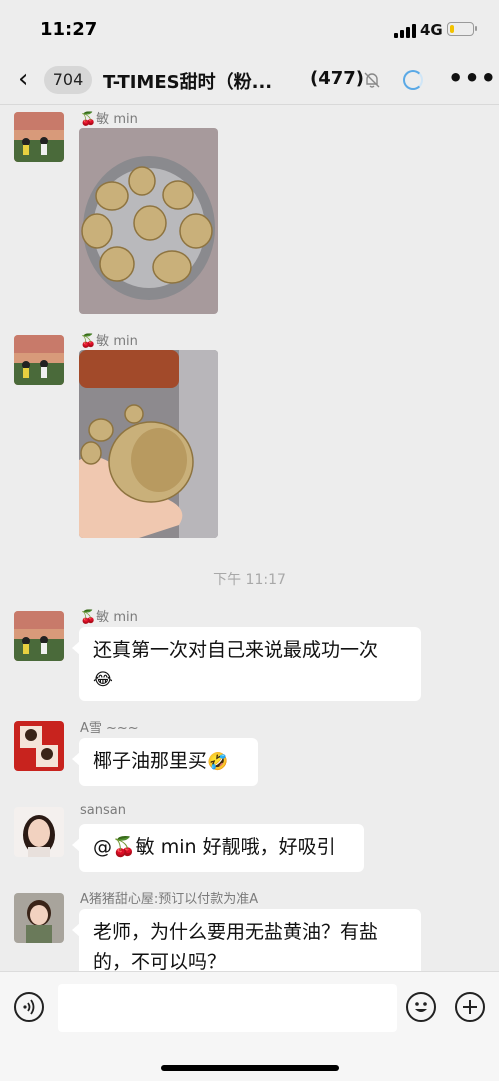 The width and height of the screenshot is (499, 1081). What do you see at coordinates (470, 1007) in the screenshot?
I see `plus-icon` at bounding box center [470, 1007].